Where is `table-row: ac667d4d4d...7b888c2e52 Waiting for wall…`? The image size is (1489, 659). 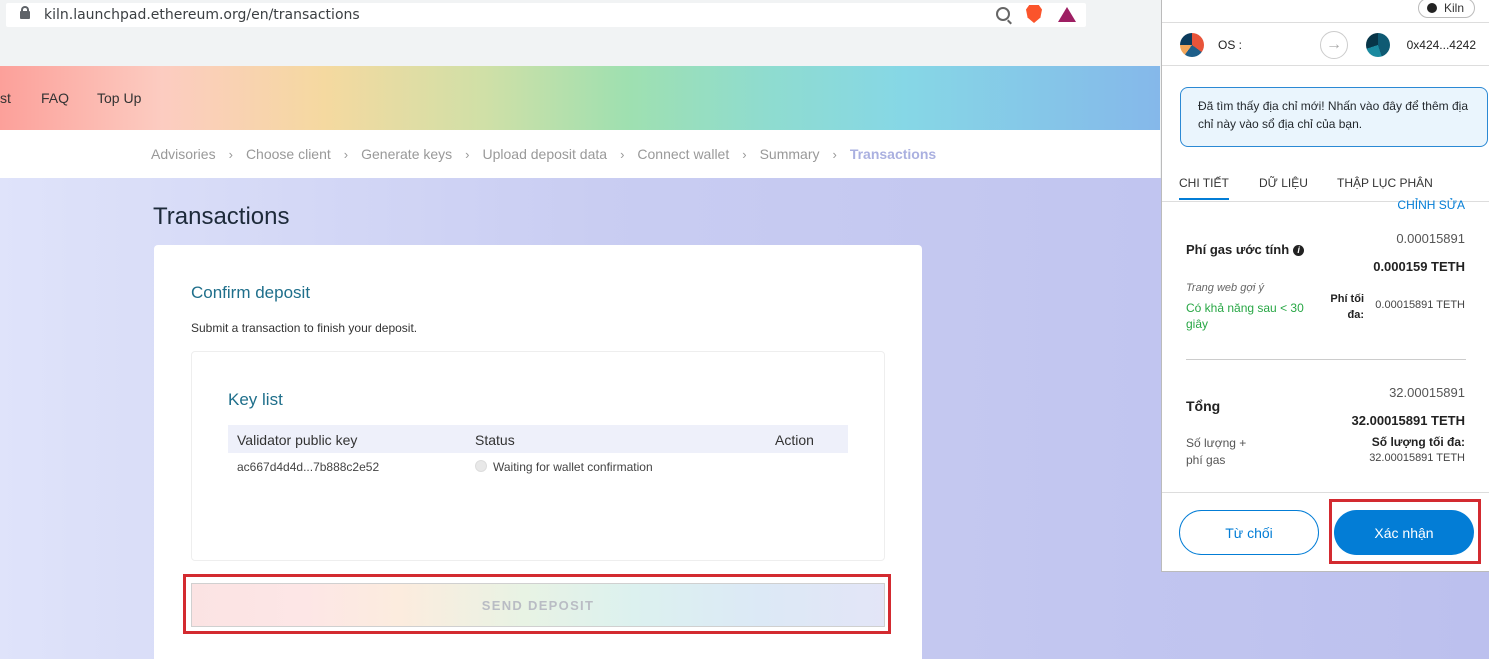
table-row: ac667d4d4d...7b888c2e52 Waiting for wall… is located at coordinates (538, 467).